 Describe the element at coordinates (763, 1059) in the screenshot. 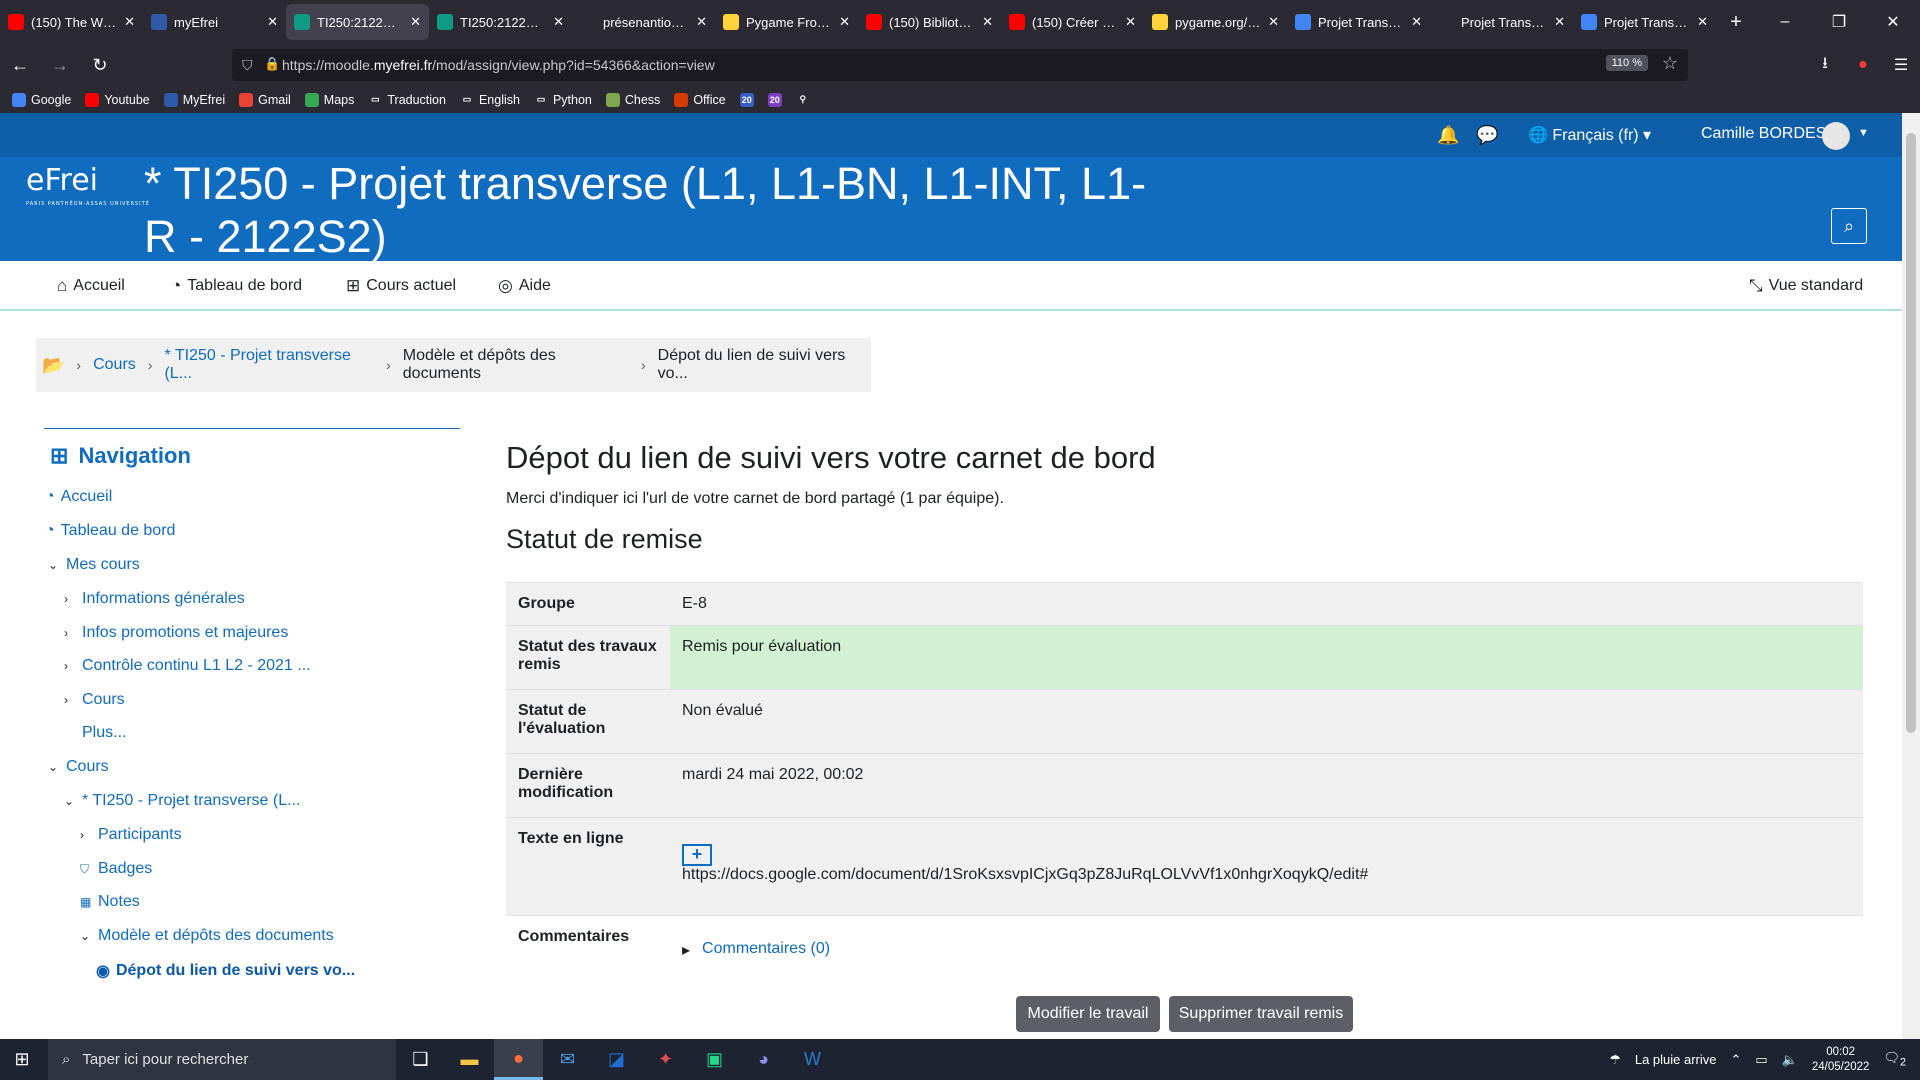

I see `discord-icon: ◕` at that location.